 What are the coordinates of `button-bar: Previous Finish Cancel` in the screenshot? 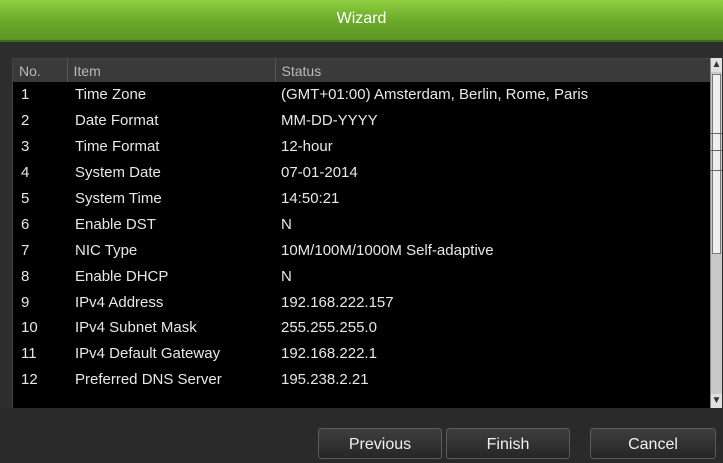 It's located at (361, 435).